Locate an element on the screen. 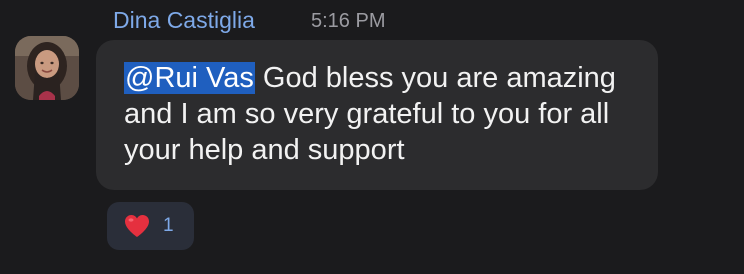  reaction-button: 1 is located at coordinates (150, 226).